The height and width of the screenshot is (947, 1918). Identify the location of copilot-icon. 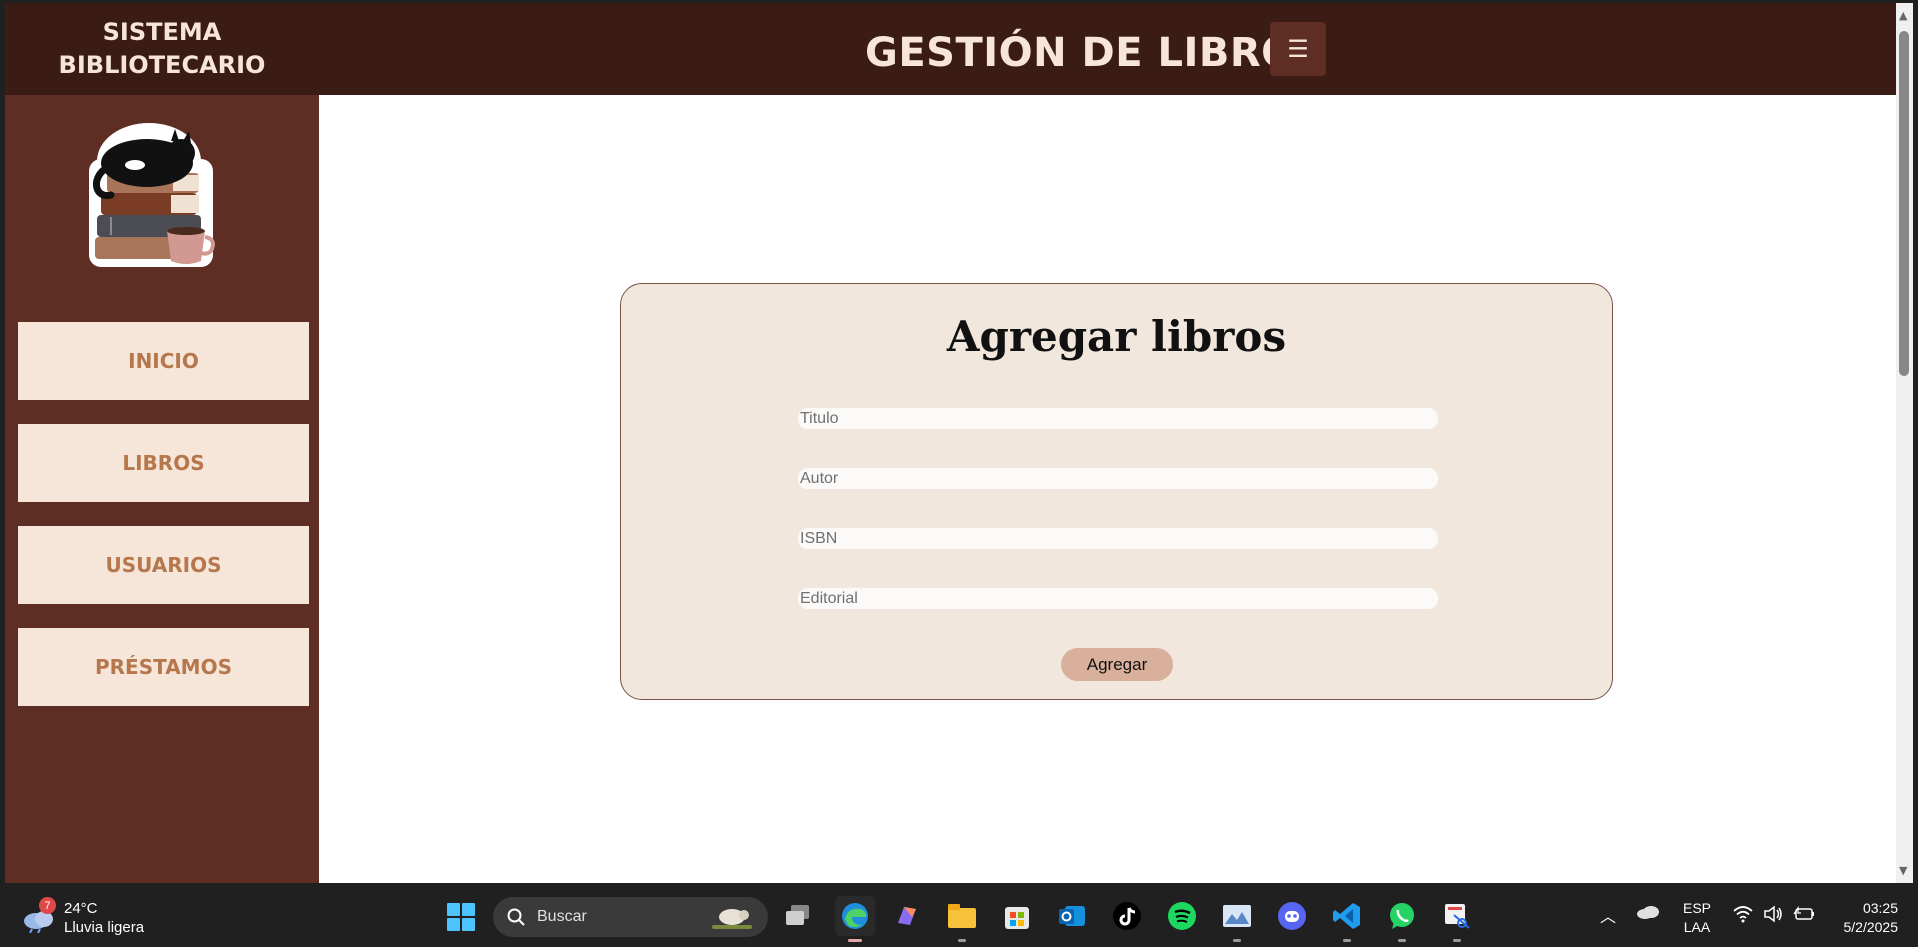
(907, 916).